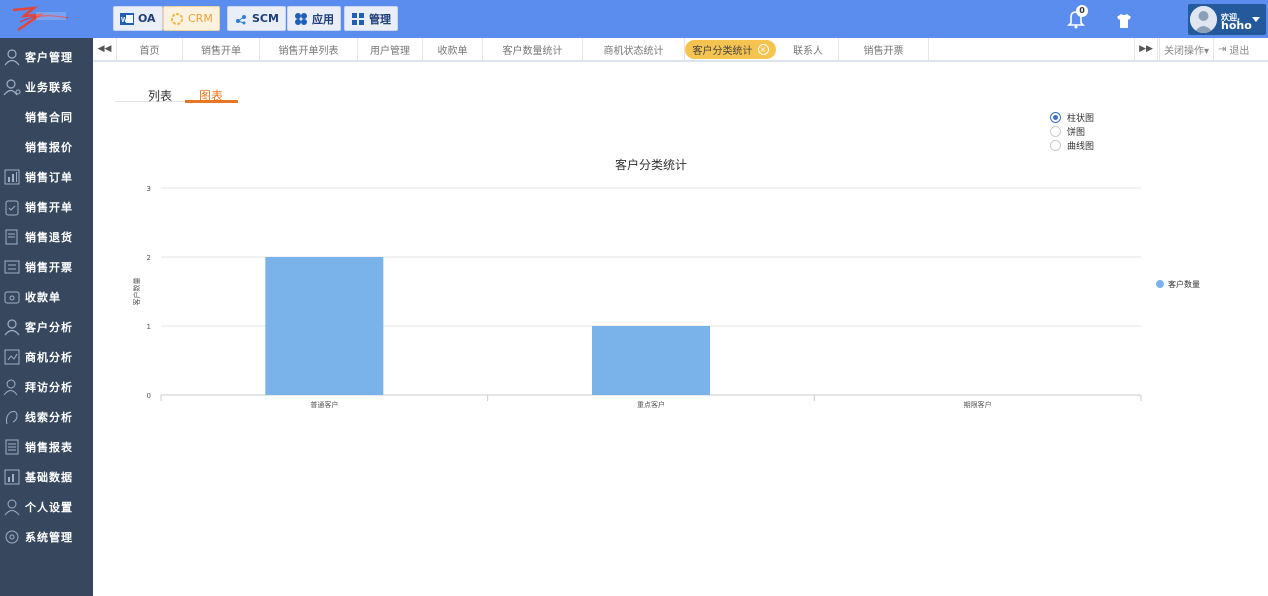 This screenshot has height=596, width=1268. What do you see at coordinates (651, 164) in the screenshot?
I see `chart-title: 客户分类统计` at bounding box center [651, 164].